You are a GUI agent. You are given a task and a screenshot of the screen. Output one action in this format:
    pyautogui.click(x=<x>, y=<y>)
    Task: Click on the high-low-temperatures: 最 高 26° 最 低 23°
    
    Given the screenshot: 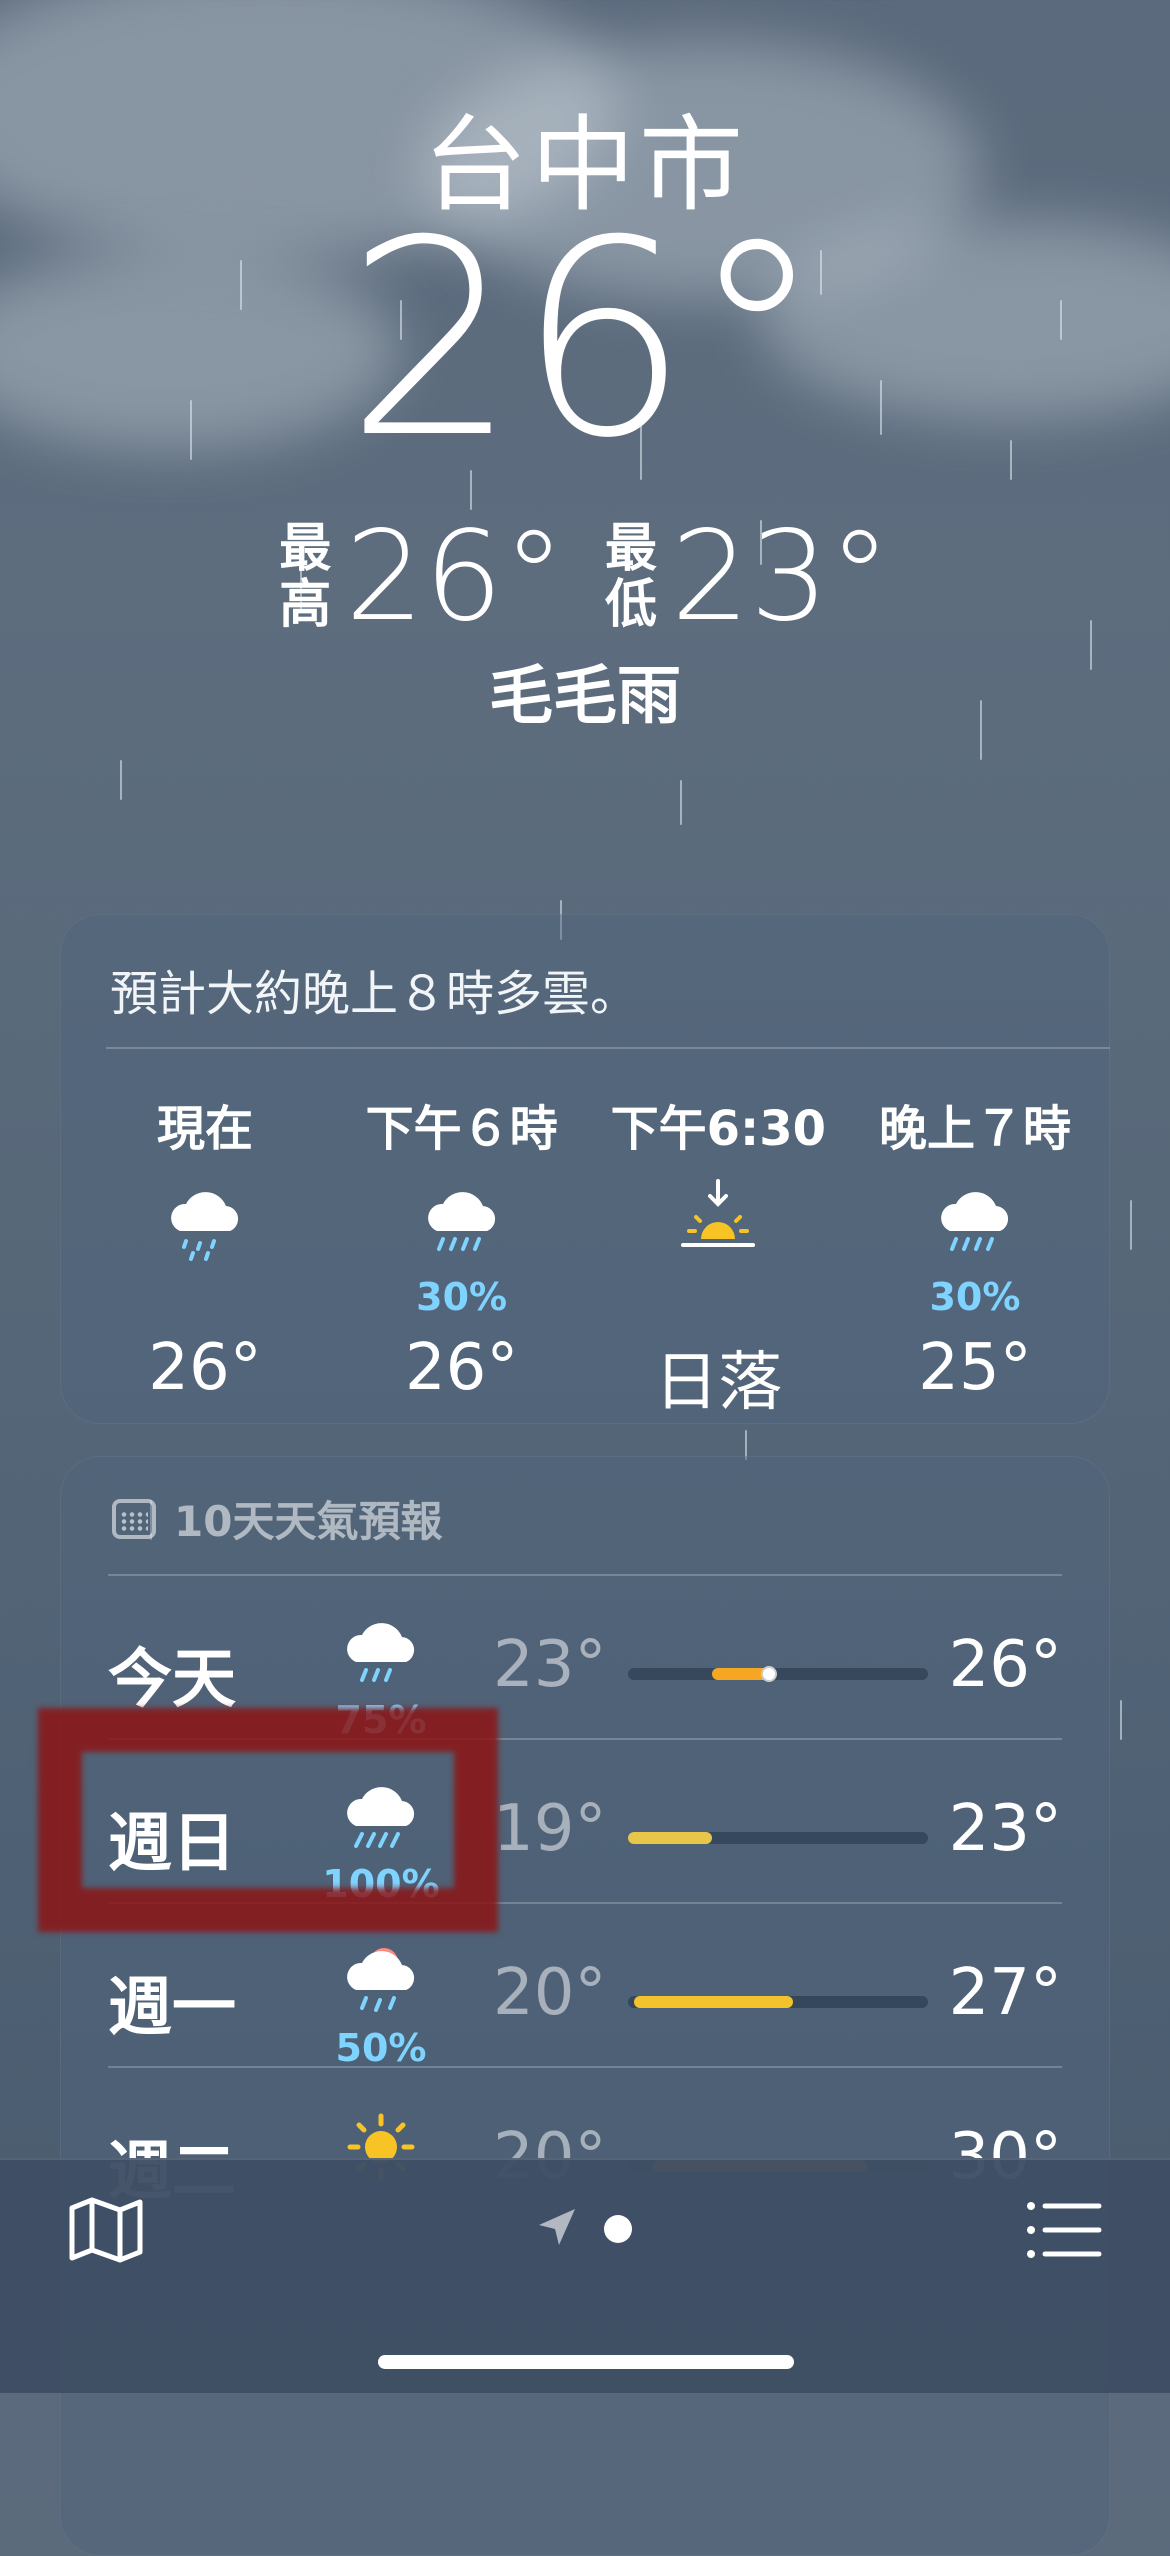 What is the action you would take?
    pyautogui.click(x=585, y=577)
    